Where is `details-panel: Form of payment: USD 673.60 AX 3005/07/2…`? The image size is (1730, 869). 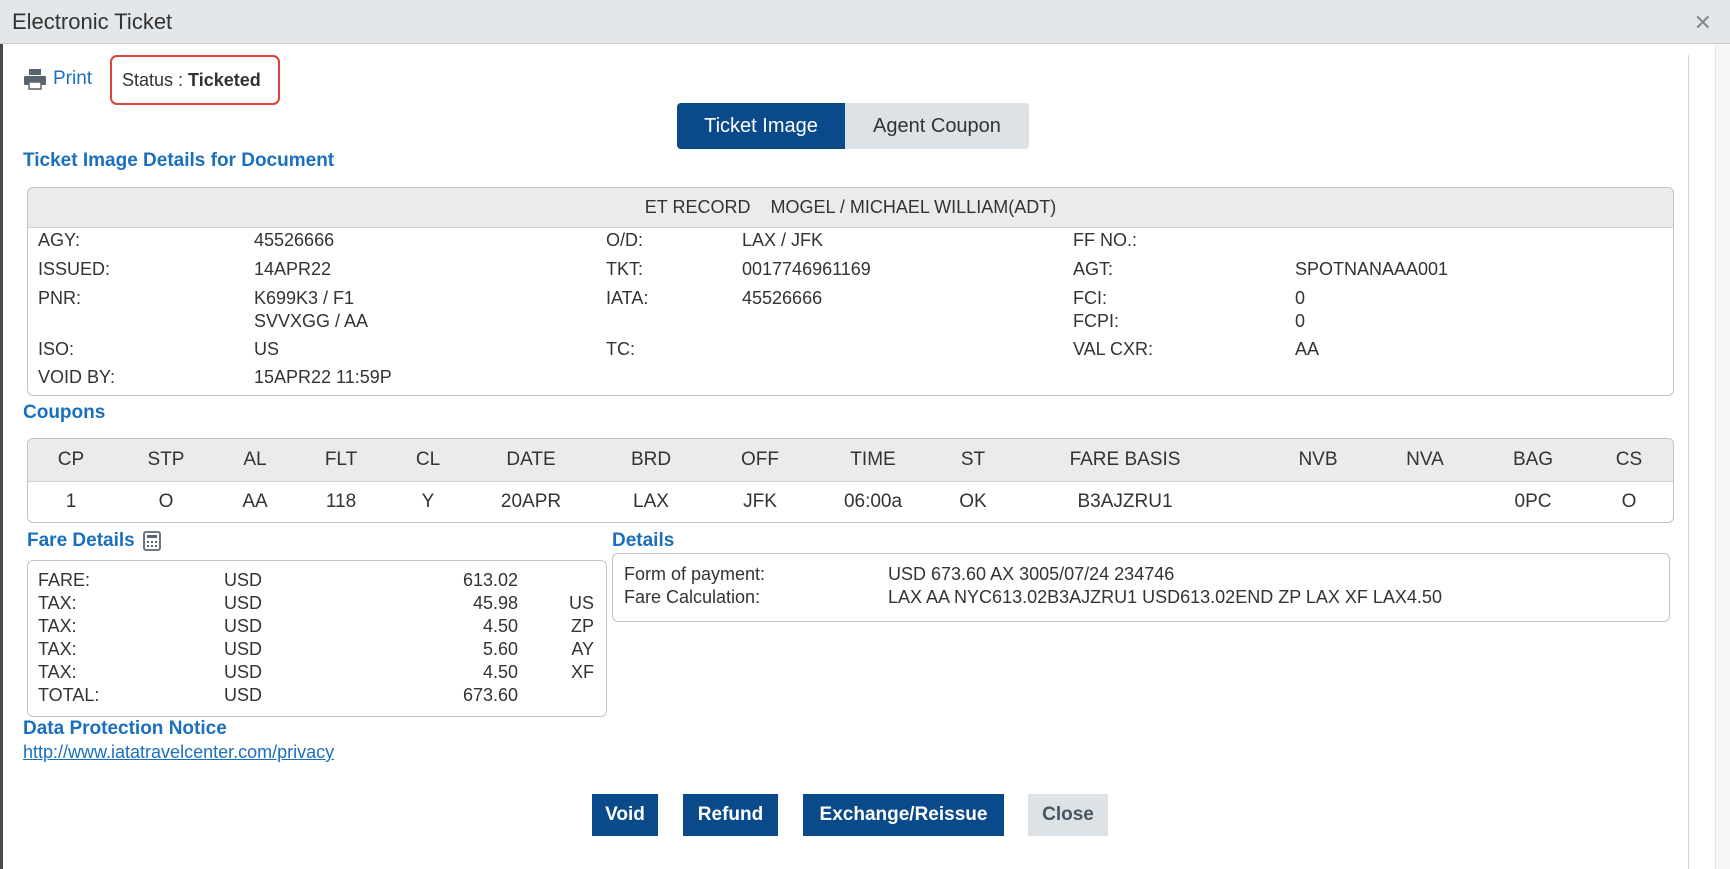 details-panel: Form of payment: USD 673.60 AX 3005/07/2… is located at coordinates (1141, 587).